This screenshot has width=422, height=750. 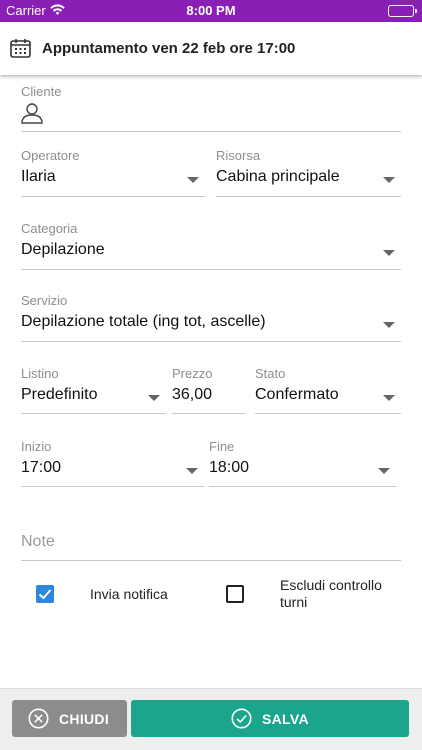 I want to click on save-button-label: SALVA, so click(x=285, y=719).